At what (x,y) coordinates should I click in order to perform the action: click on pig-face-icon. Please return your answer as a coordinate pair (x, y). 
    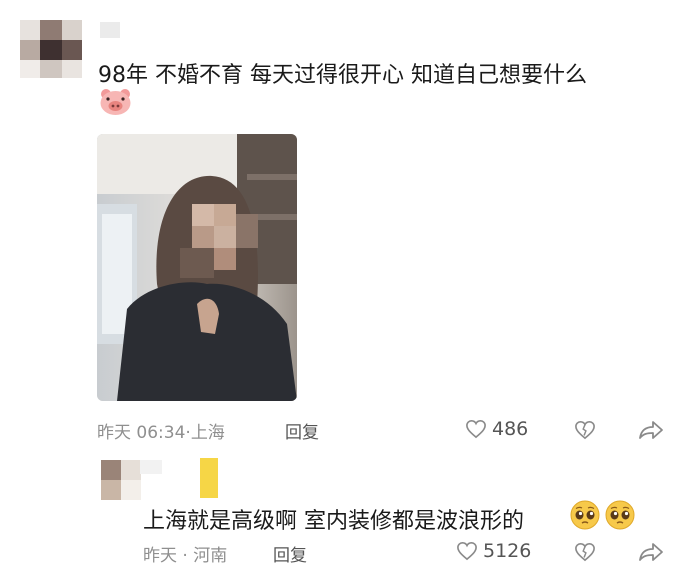
    Looking at the image, I should click on (115, 102).